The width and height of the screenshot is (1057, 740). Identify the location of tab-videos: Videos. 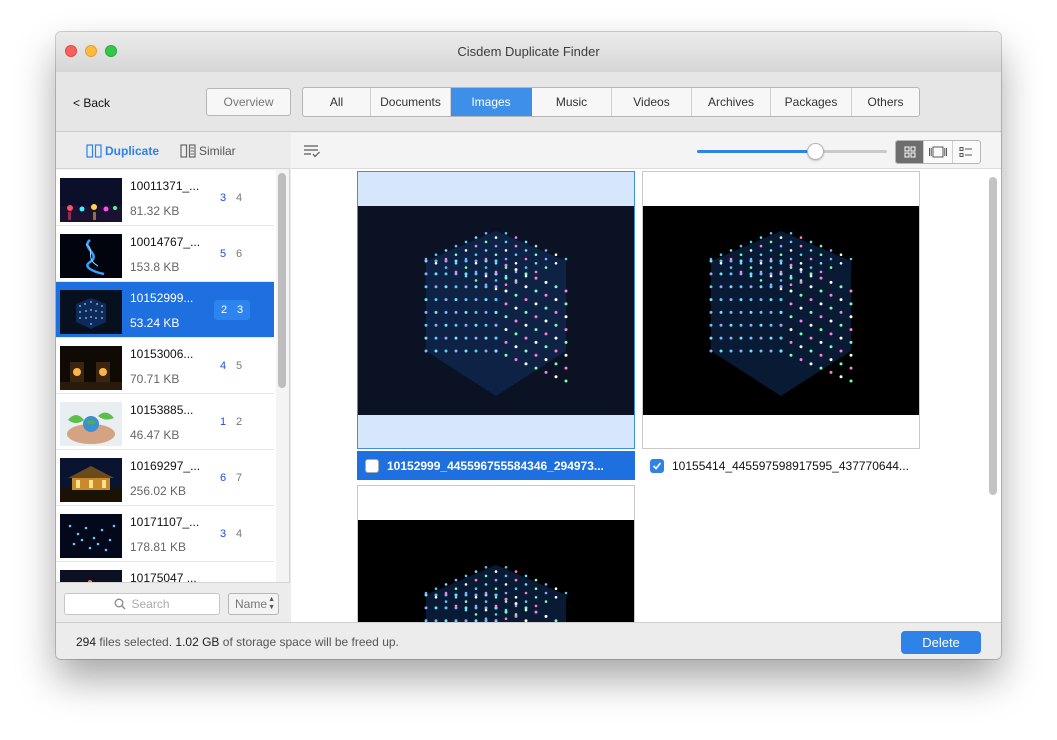
(652, 102).